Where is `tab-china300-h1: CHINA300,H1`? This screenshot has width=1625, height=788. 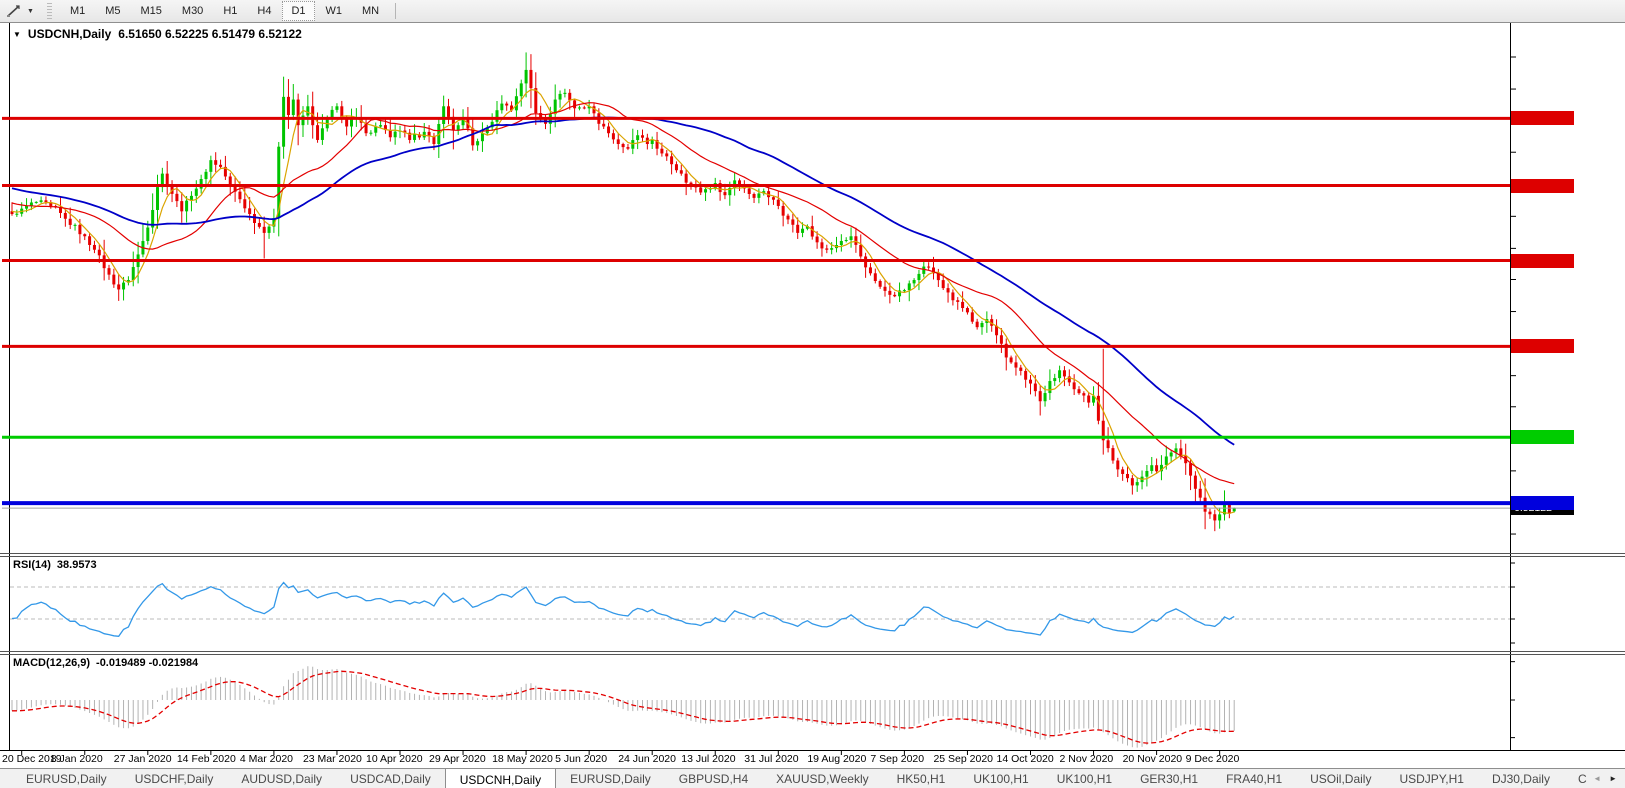 tab-china300-h1: CHINA300,H1 is located at coordinates (1575, 778).